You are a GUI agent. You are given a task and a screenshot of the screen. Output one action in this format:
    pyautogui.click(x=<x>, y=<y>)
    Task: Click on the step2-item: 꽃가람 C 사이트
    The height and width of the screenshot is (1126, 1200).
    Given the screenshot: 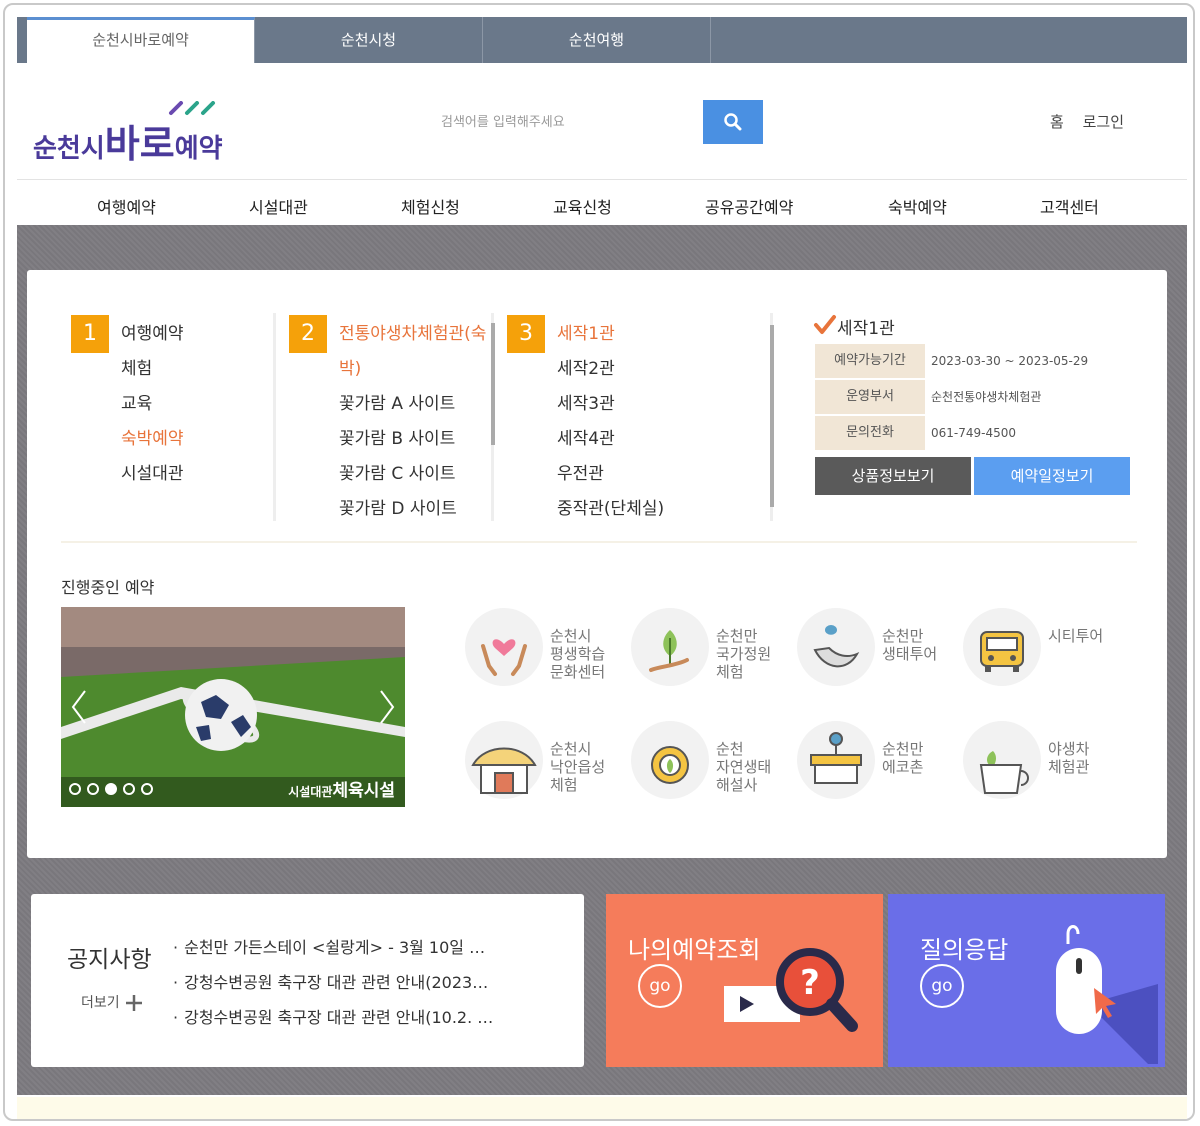 What is the action you would take?
    pyautogui.click(x=397, y=471)
    